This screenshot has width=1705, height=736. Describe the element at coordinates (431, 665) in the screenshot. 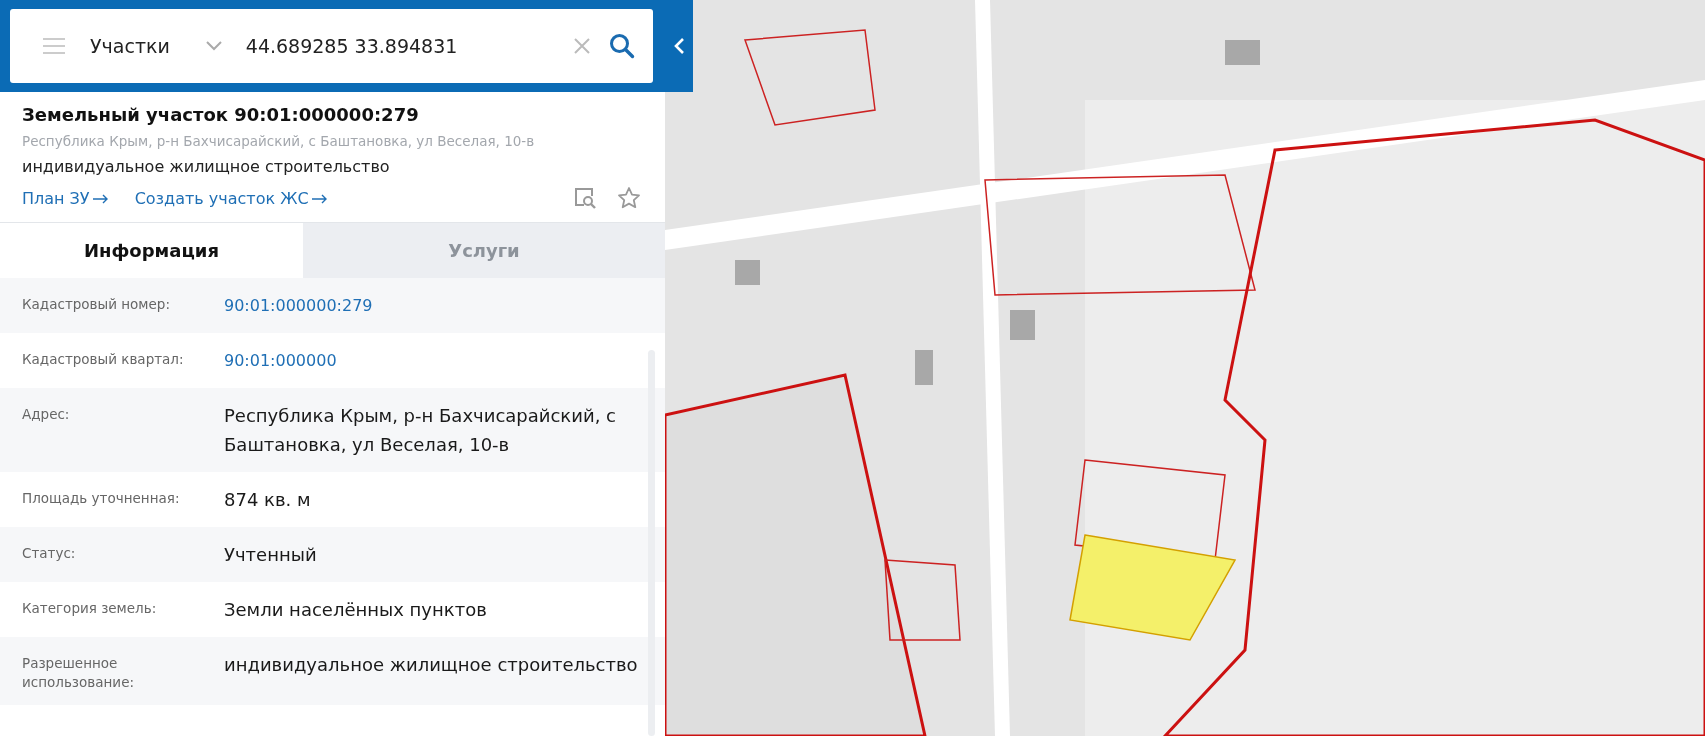

I see `field-value: индивидуальное жилищное строительство` at that location.